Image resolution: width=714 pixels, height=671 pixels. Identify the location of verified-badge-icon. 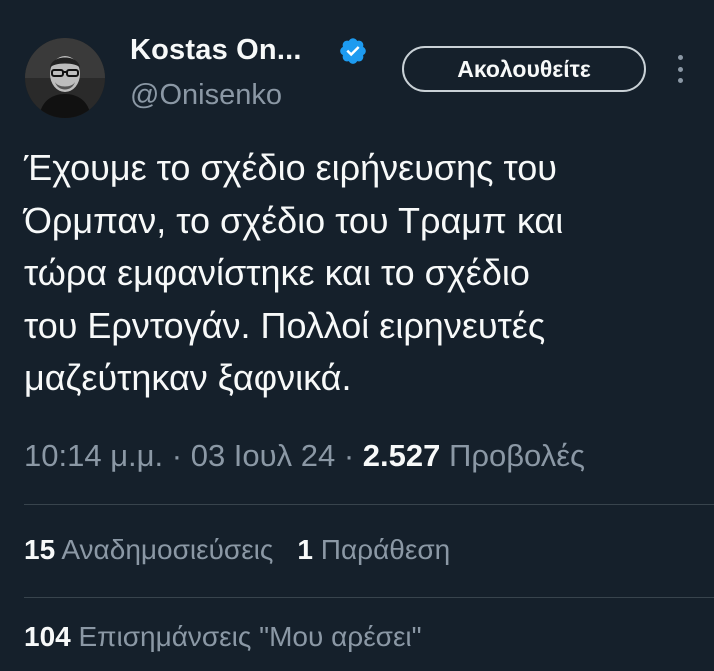
(353, 51).